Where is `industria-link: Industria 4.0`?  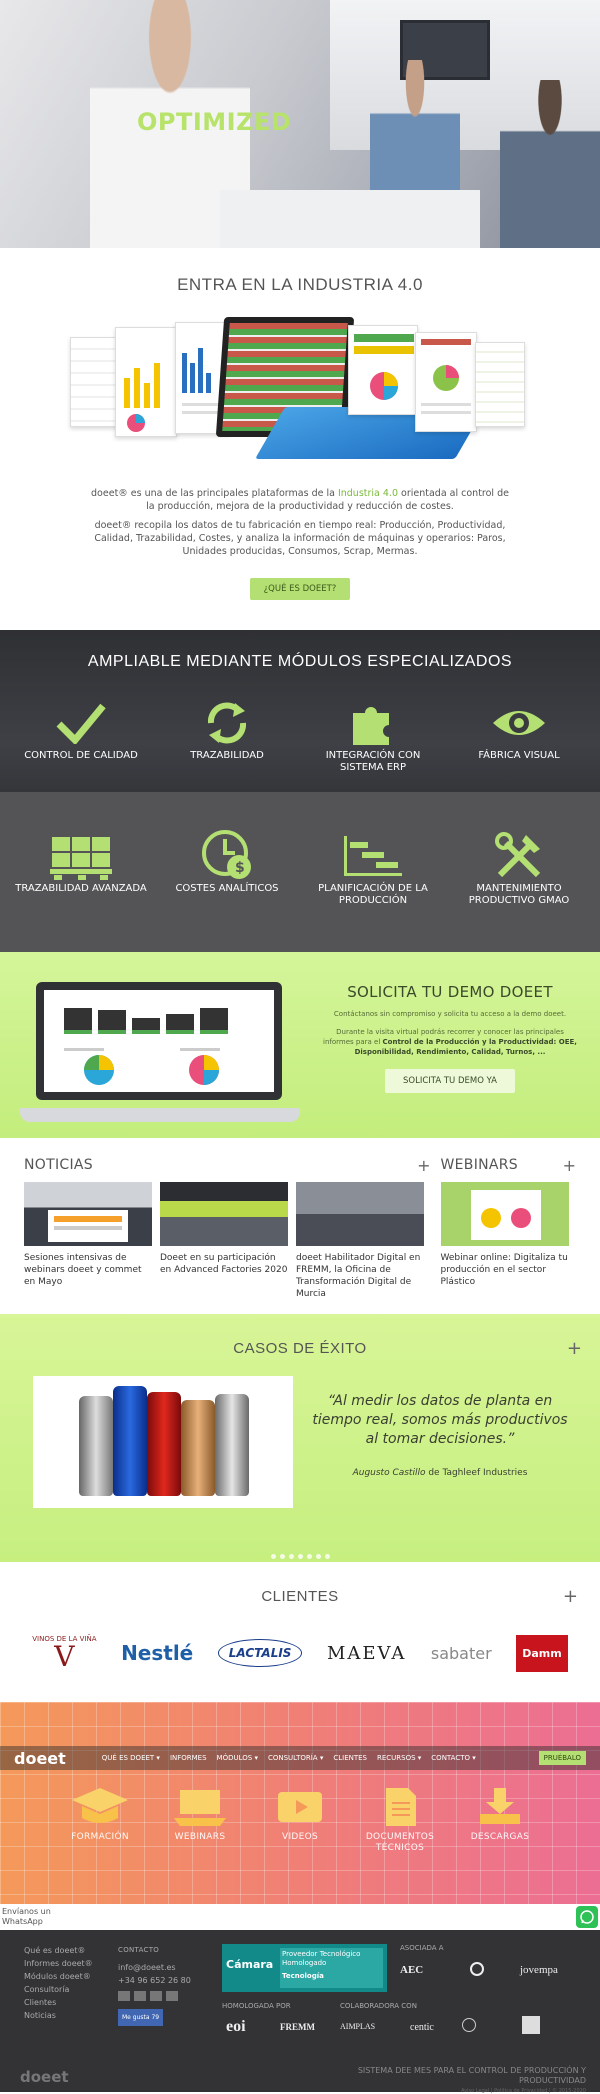 industria-link: Industria 4.0 is located at coordinates (368, 493).